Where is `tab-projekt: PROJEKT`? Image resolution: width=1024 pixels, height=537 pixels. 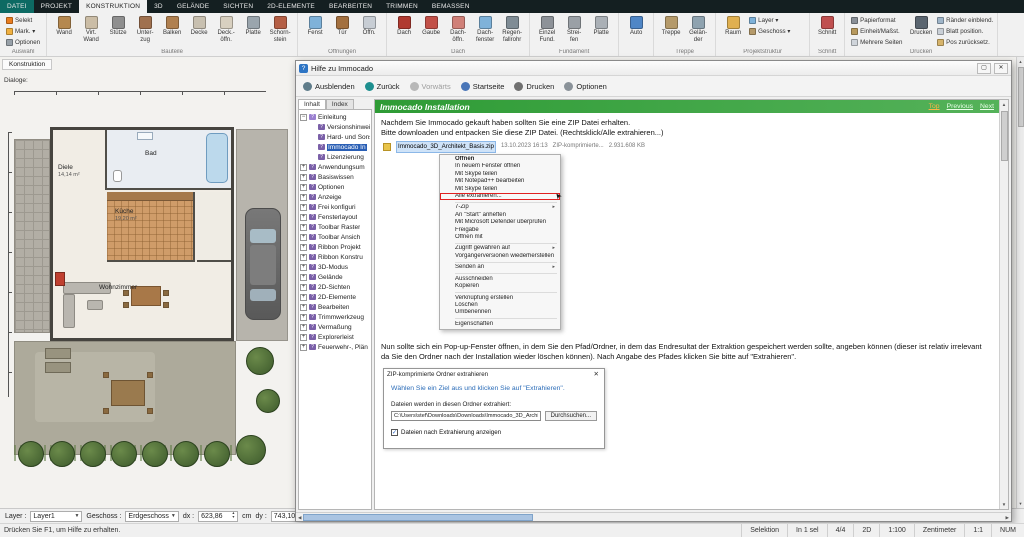 tab-projekt: PROJEKT is located at coordinates (56, 6).